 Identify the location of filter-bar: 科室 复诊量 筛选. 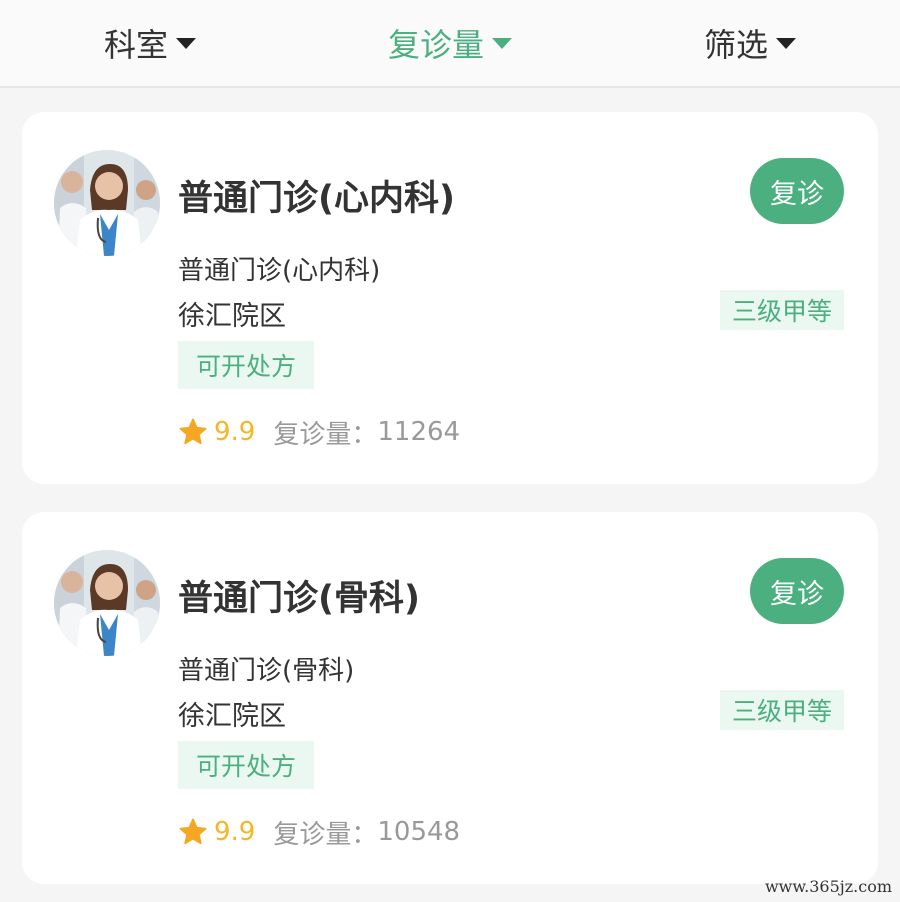
(450, 44).